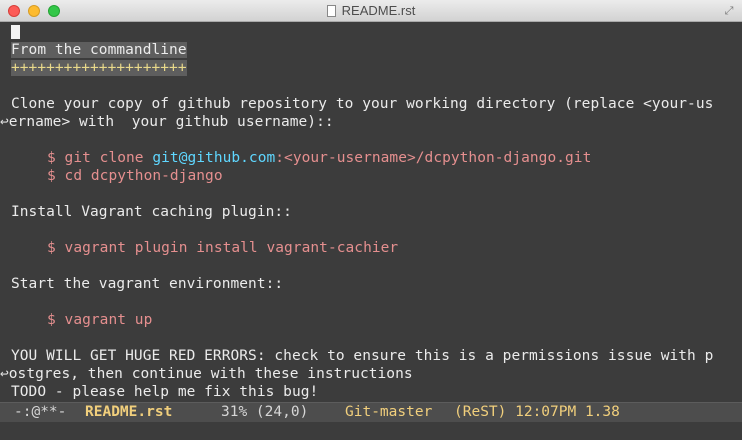 Image resolution: width=742 pixels, height=440 pixels. Describe the element at coordinates (15, 32) in the screenshot. I see `text-cursor` at that location.